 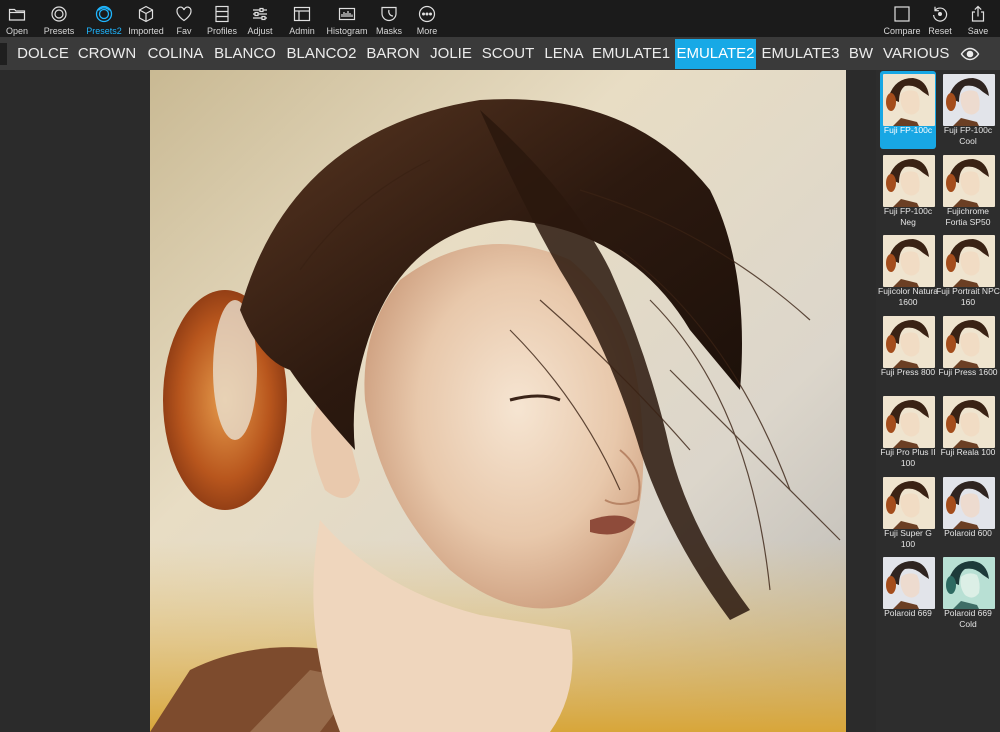 What do you see at coordinates (222, 14) in the screenshot?
I see `profiles-icon` at bounding box center [222, 14].